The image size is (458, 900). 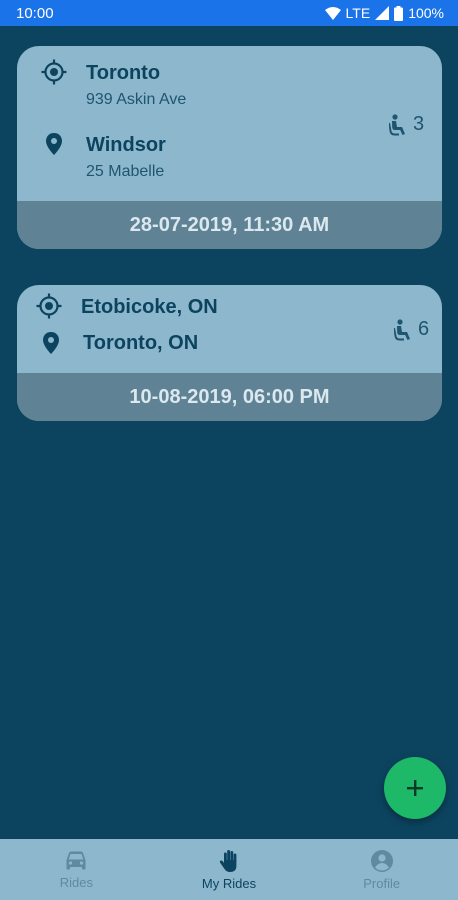 I want to click on nav-item-my-rides: My Rides, so click(x=229, y=869).